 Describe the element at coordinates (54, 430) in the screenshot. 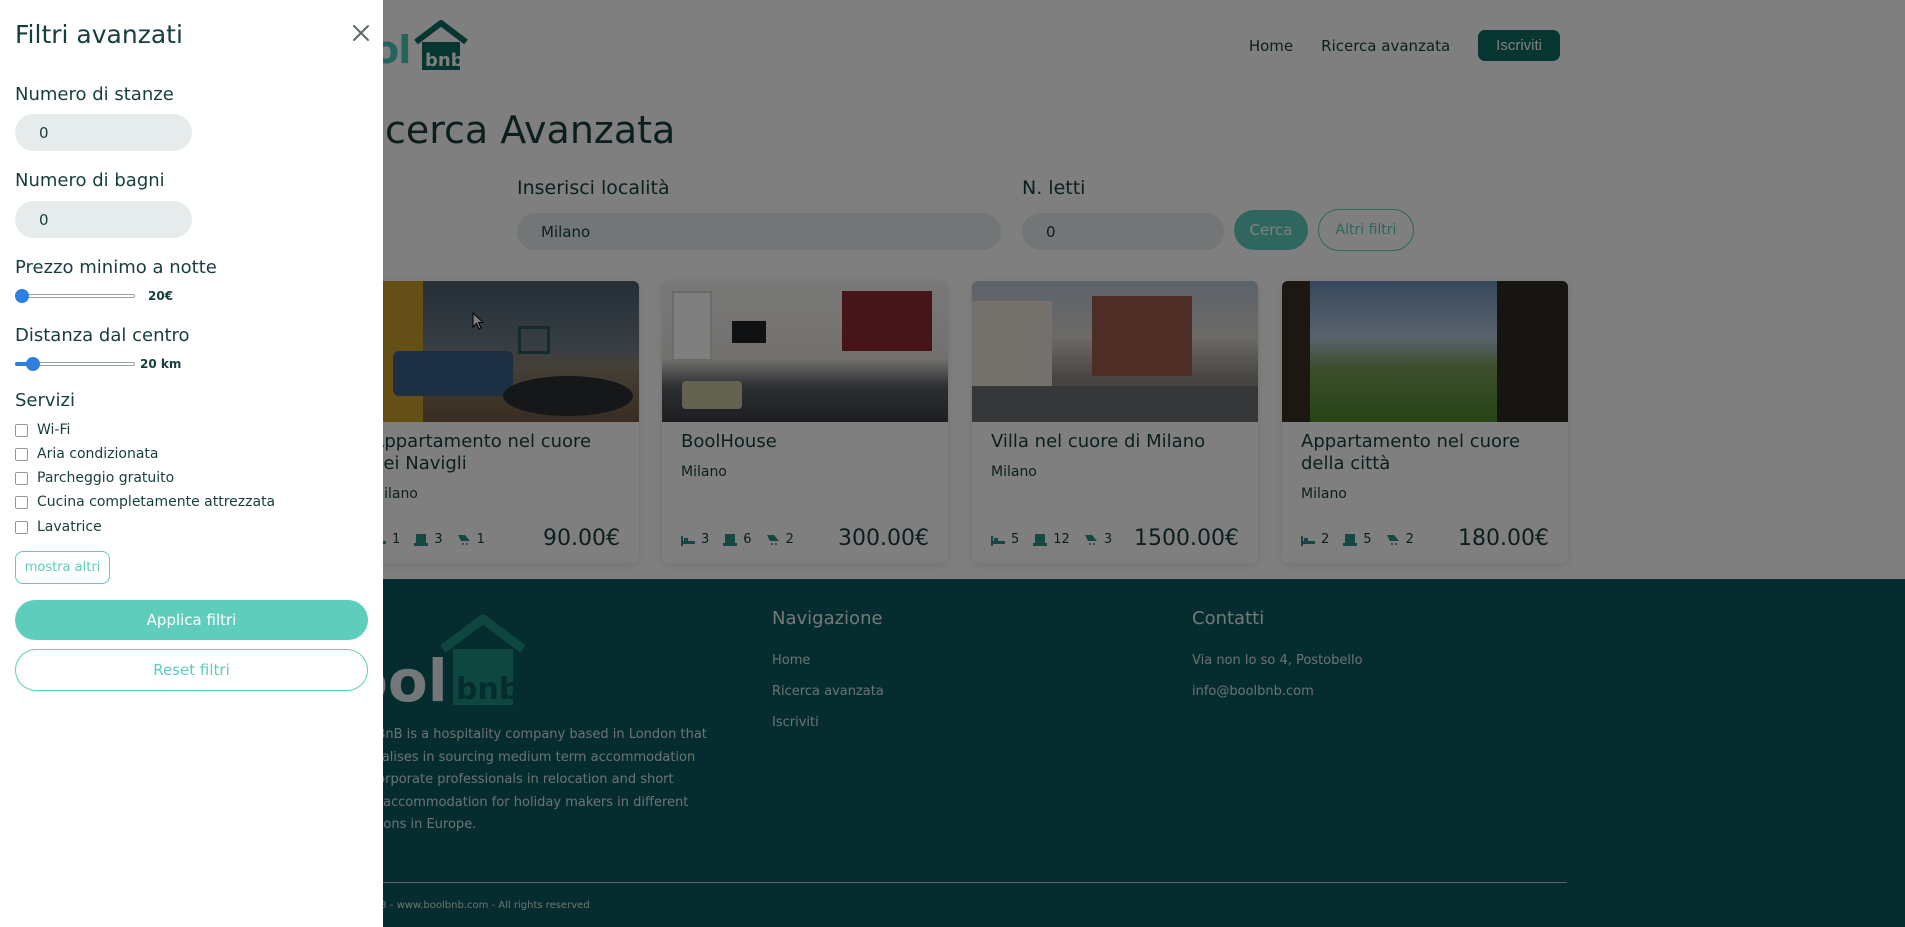

I see `service-label: Wi-Fi` at that location.